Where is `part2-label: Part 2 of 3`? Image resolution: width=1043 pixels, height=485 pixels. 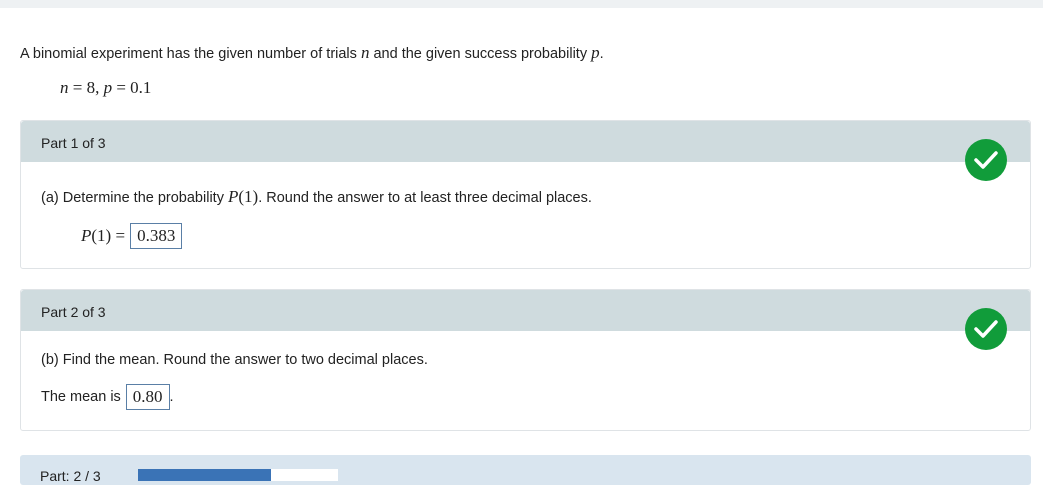
part2-label: Part 2 of 3 is located at coordinates (73, 312).